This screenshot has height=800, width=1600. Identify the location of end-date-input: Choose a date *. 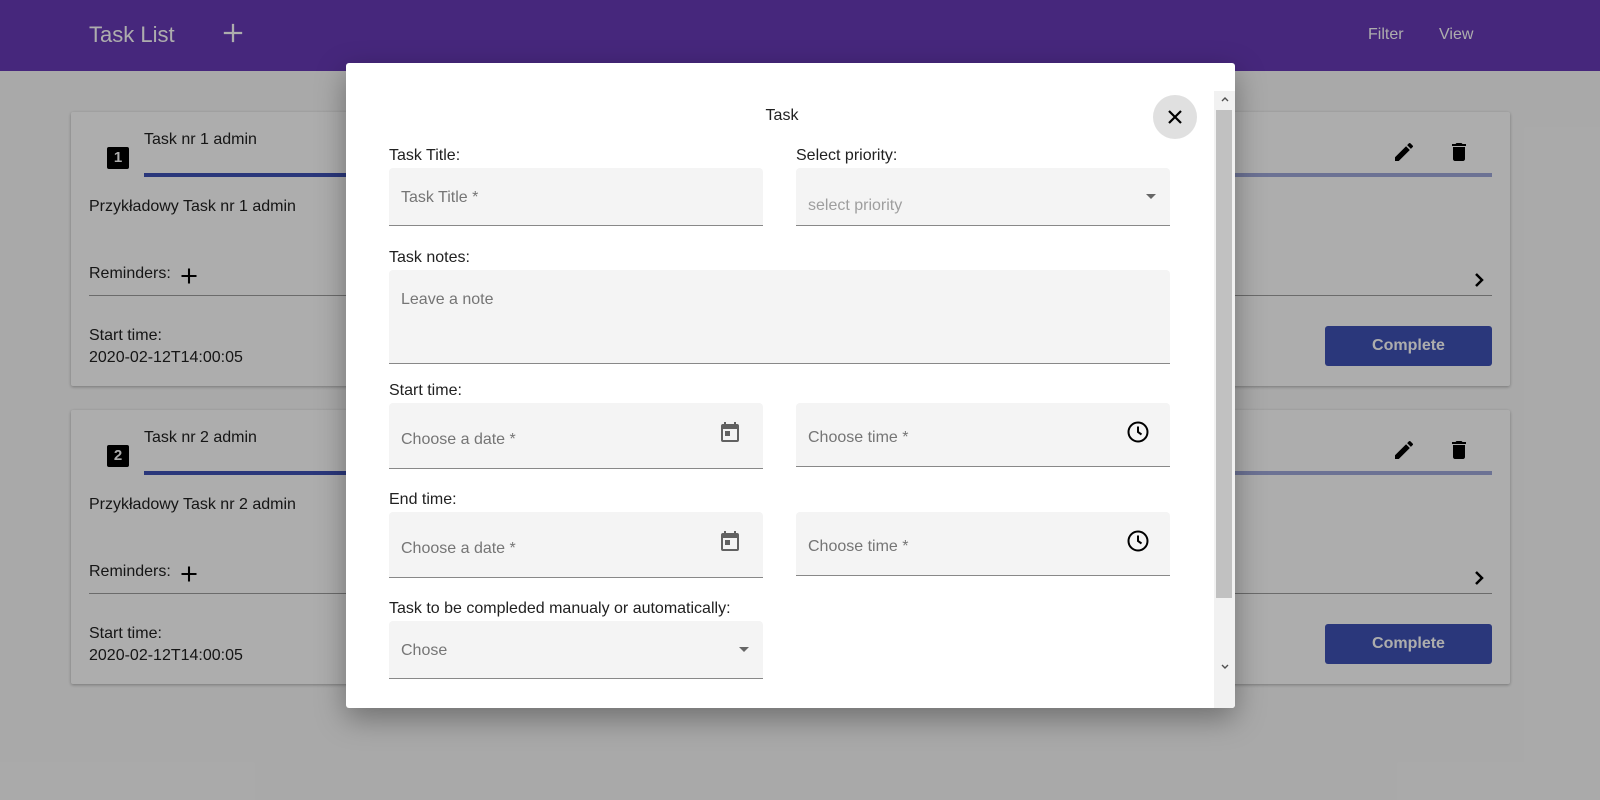
(576, 545).